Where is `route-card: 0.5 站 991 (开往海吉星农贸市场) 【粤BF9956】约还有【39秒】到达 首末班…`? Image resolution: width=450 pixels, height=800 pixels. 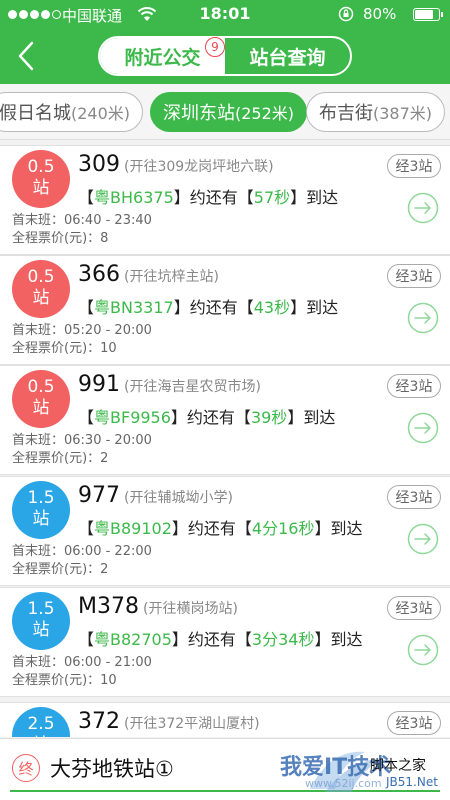 route-card: 0.5 站 991 (开往海吉星农贸市场) 【粤BF9956】约还有【39秒】到达 首末班… is located at coordinates (225, 420).